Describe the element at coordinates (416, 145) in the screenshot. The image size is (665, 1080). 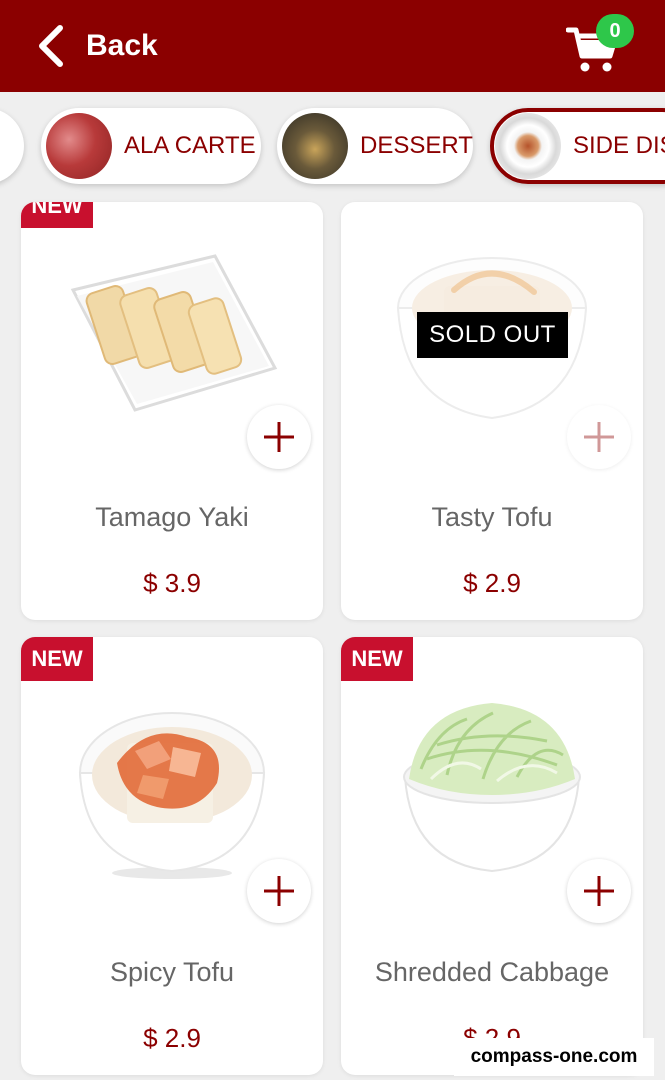
I see `category-label: DESSERT` at that location.